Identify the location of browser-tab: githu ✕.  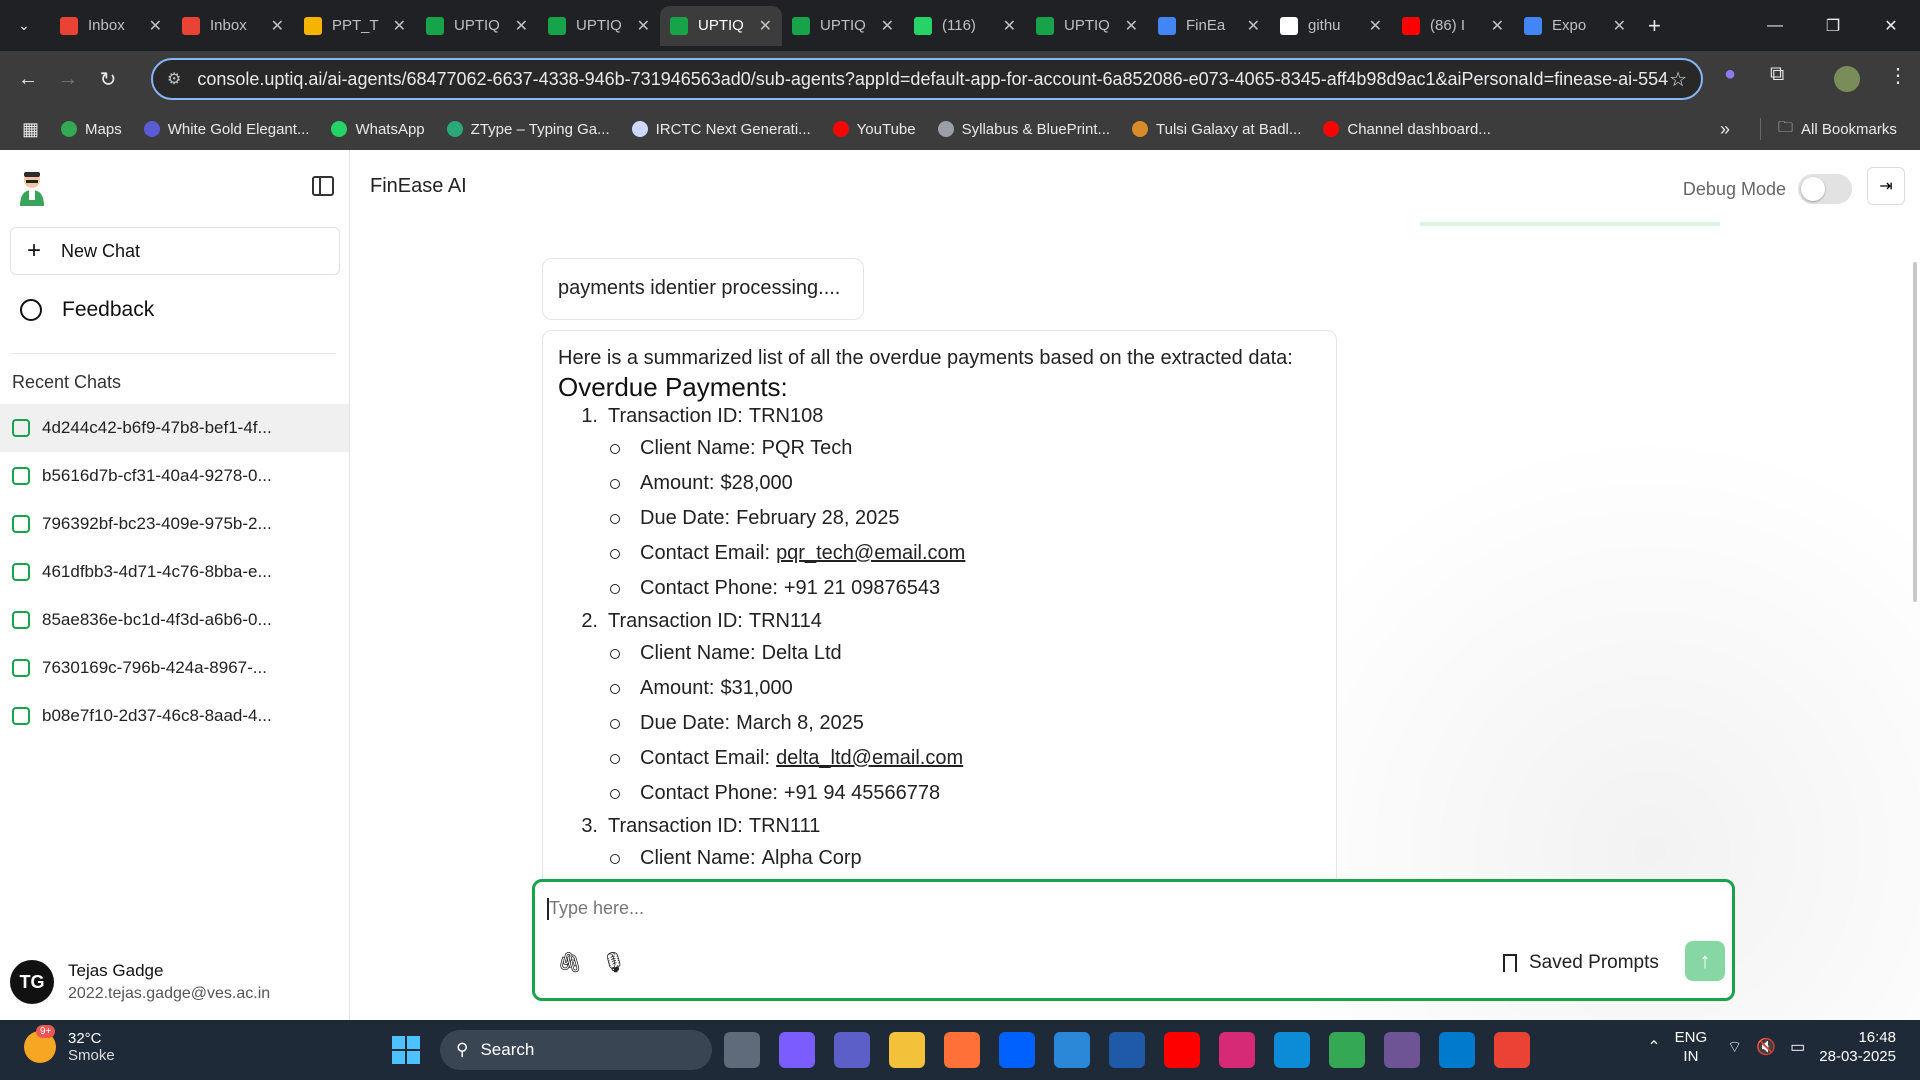
(1331, 26).